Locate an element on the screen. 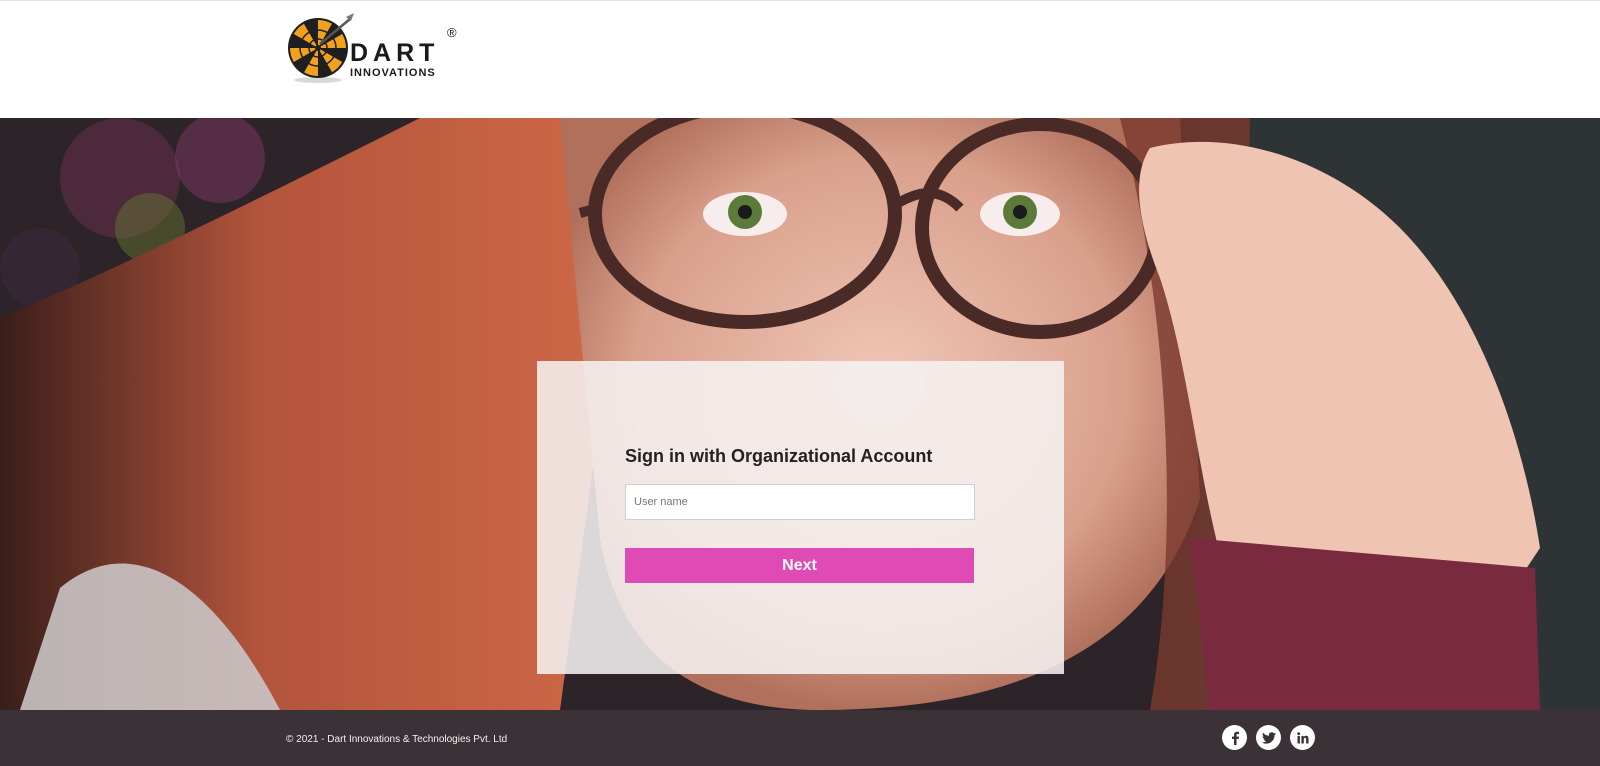 The width and height of the screenshot is (1600, 766). dart-innovations-logo: DART INNOVATIONS ® is located at coordinates (376, 48).